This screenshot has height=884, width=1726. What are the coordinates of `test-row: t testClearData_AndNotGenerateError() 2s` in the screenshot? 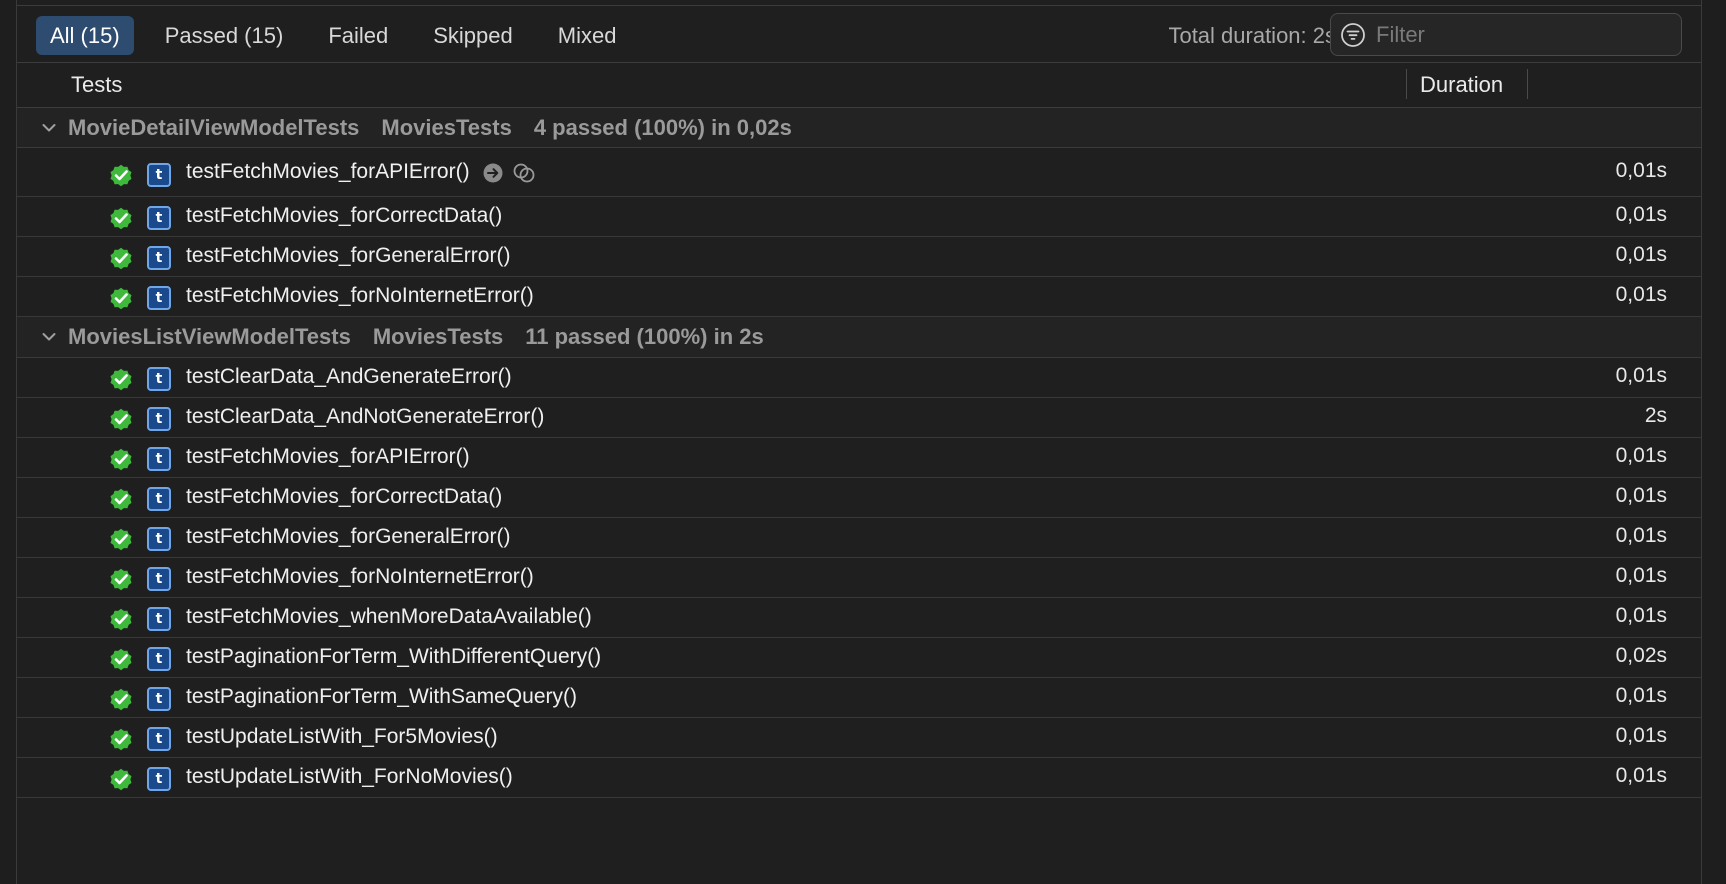 It's located at (859, 418).